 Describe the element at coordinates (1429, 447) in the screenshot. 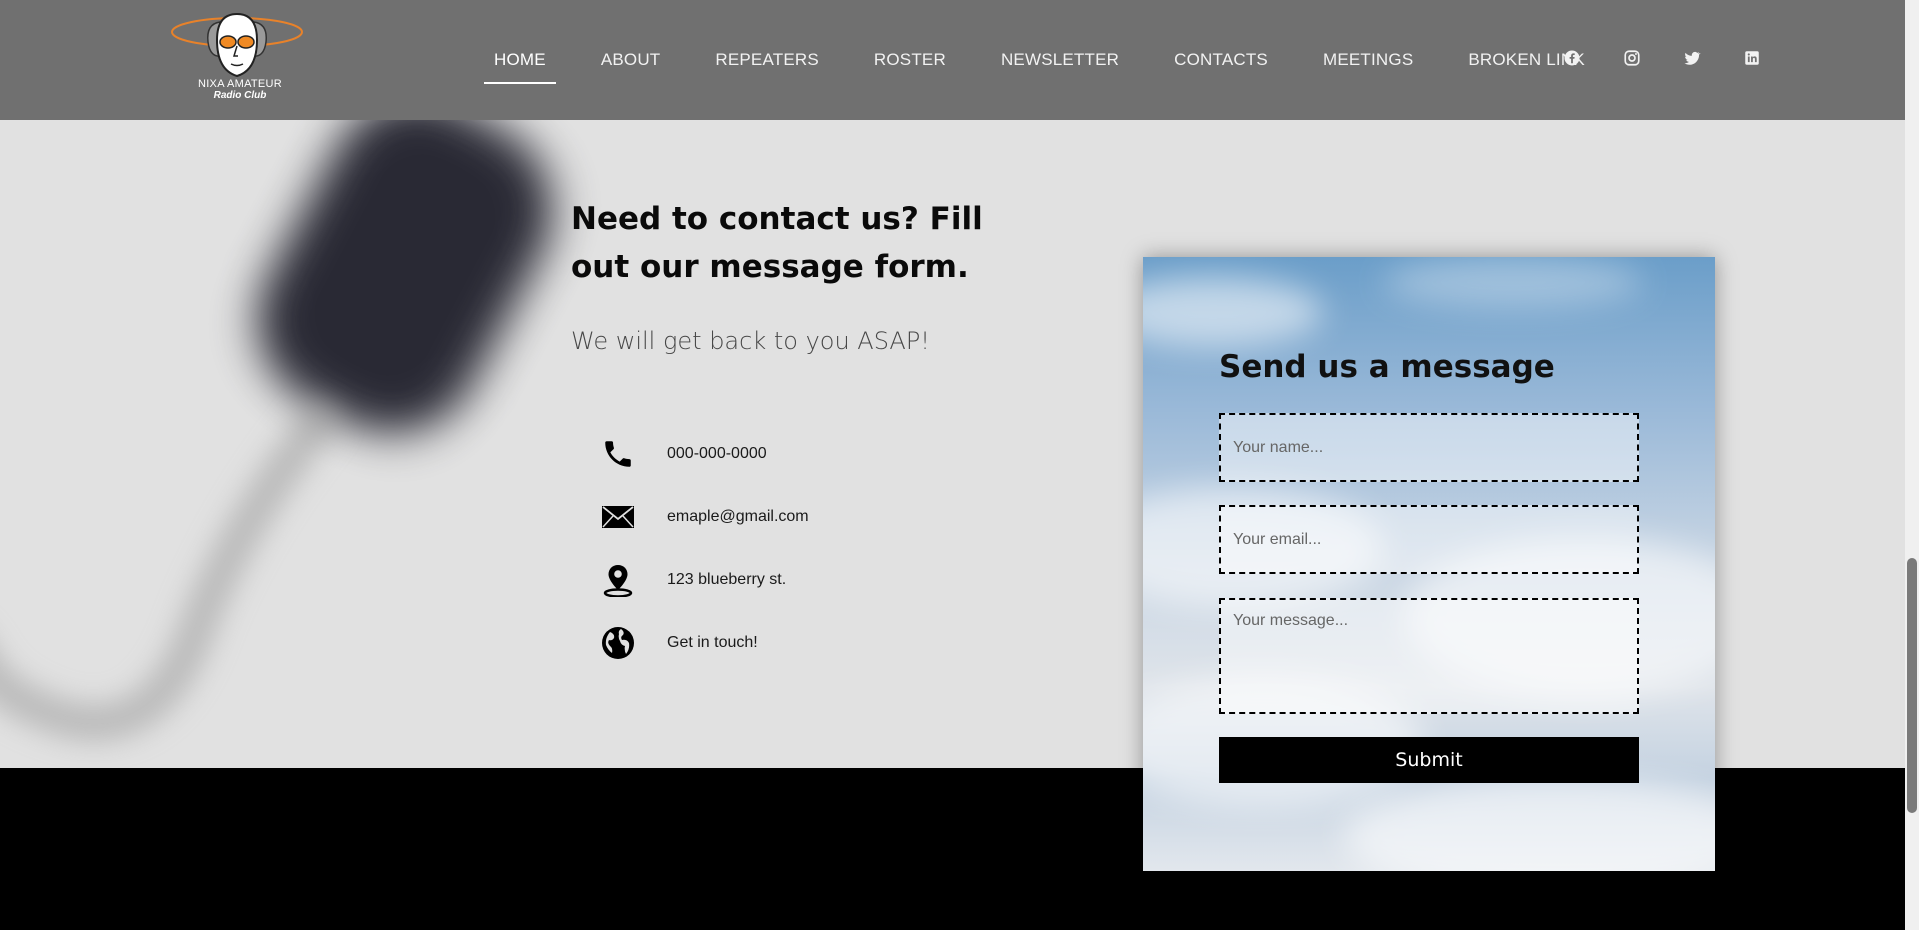

I see `name-input` at that location.